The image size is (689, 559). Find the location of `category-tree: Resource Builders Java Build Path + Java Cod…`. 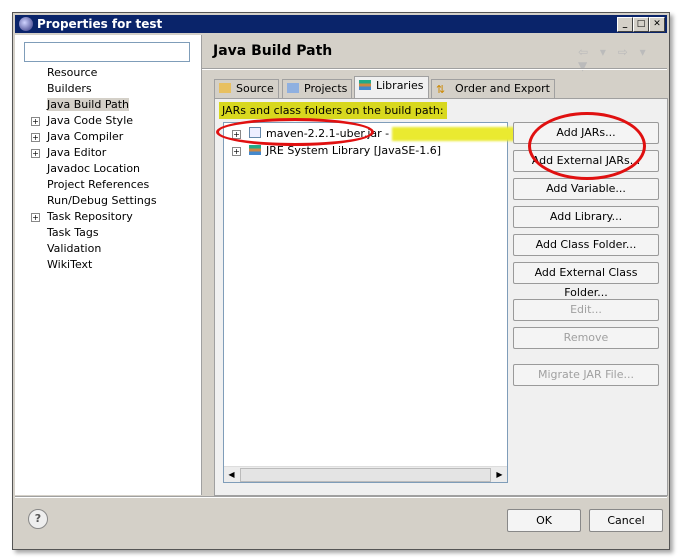

category-tree: Resource Builders Java Build Path + Java Cod… is located at coordinates (94, 169).